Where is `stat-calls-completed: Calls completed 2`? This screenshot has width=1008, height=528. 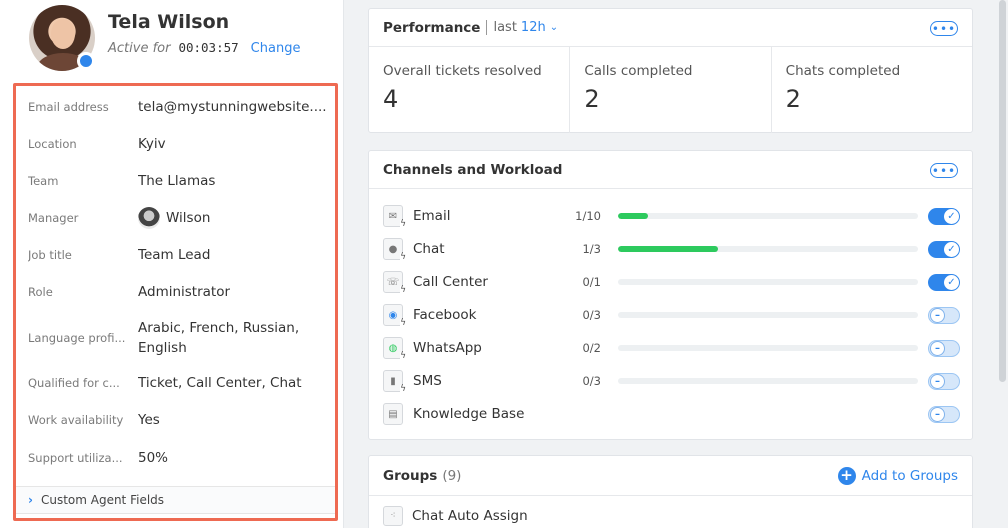
stat-calls-completed: Calls completed 2 is located at coordinates (671, 90).